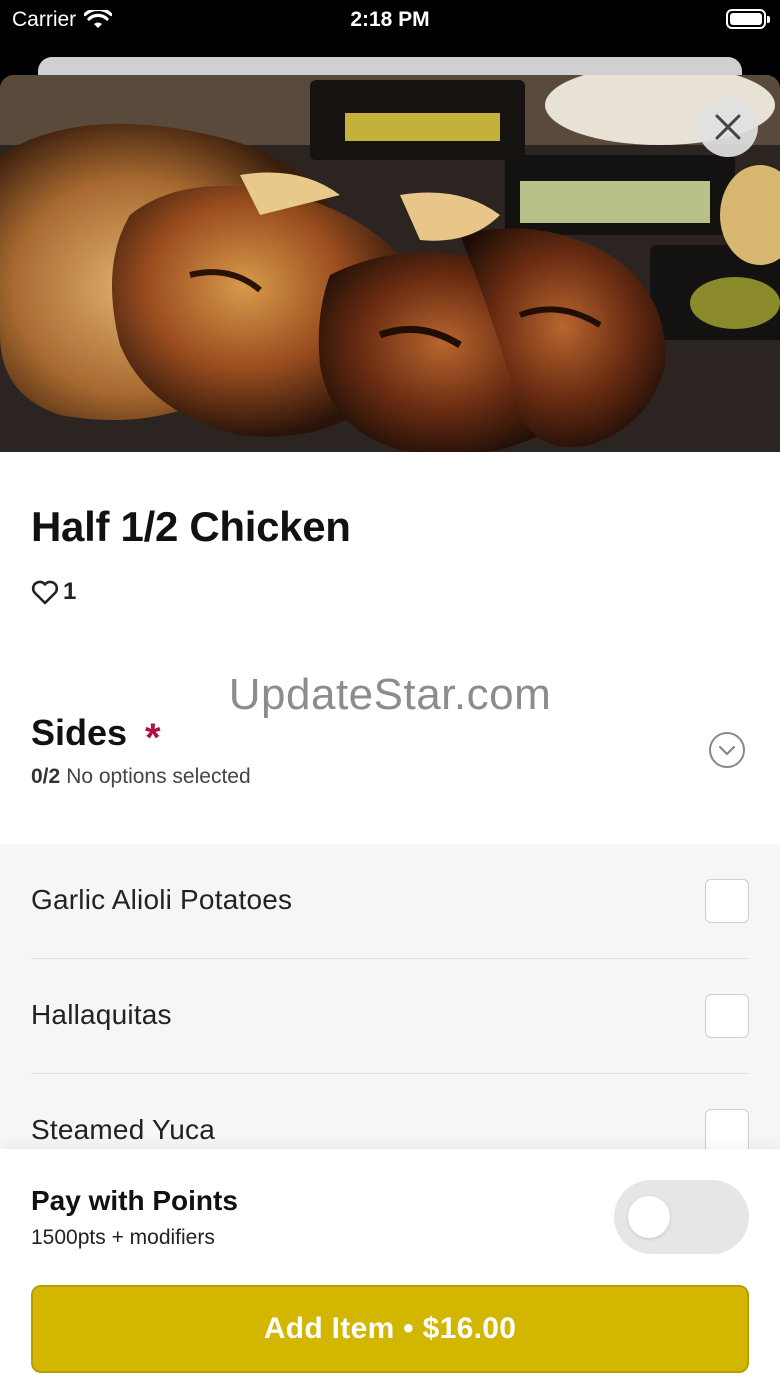 The image size is (780, 1387). I want to click on toggle-knob, so click(649, 1217).